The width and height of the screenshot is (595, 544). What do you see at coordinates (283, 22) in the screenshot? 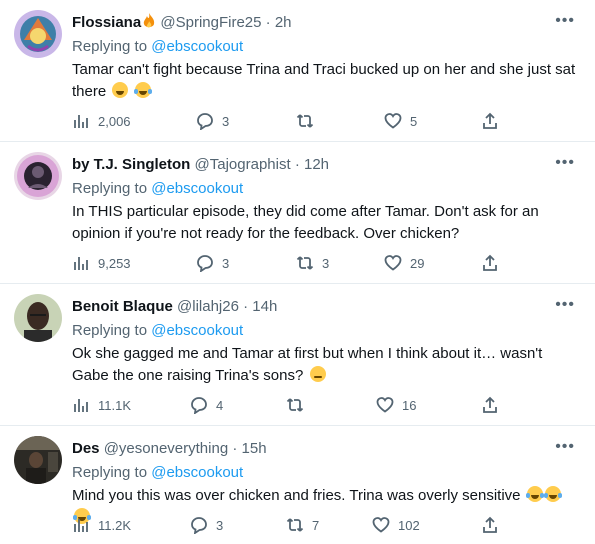
I see `timestamp: 2h` at bounding box center [283, 22].